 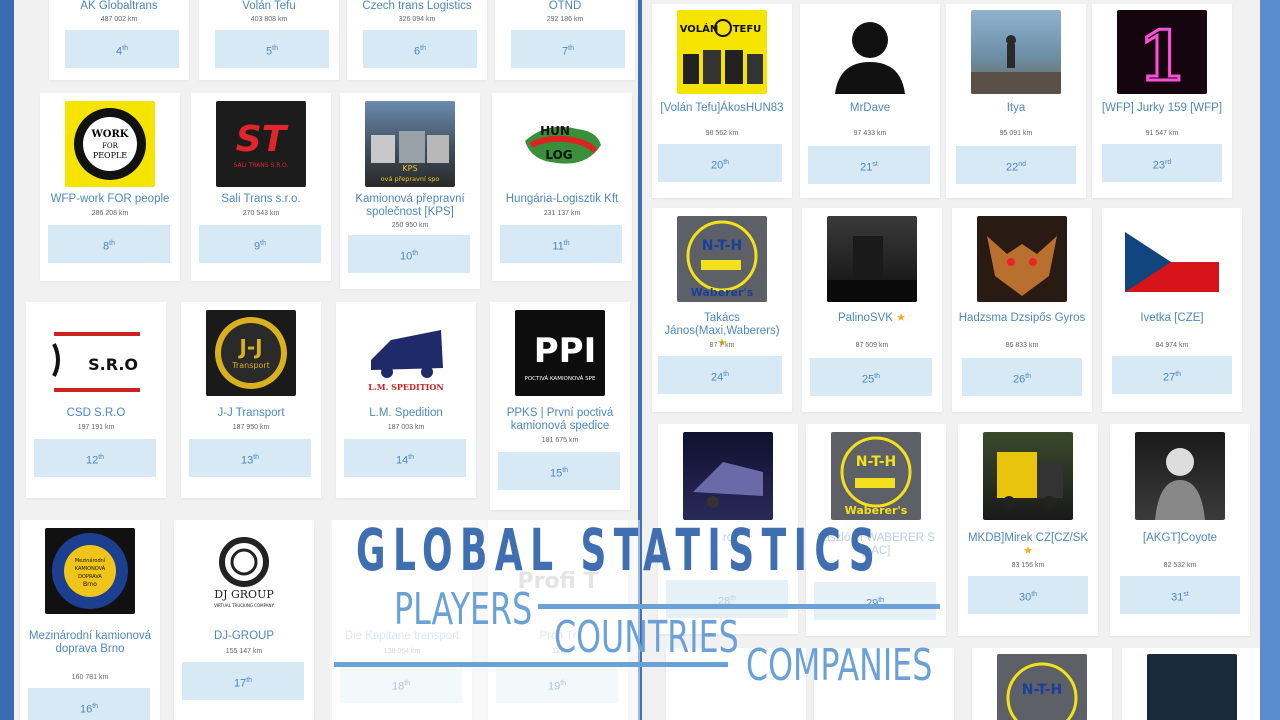 I want to click on player-card: Hadzsma Dzsipős Gyros 86 833 km 26th, so click(x=1022, y=310).